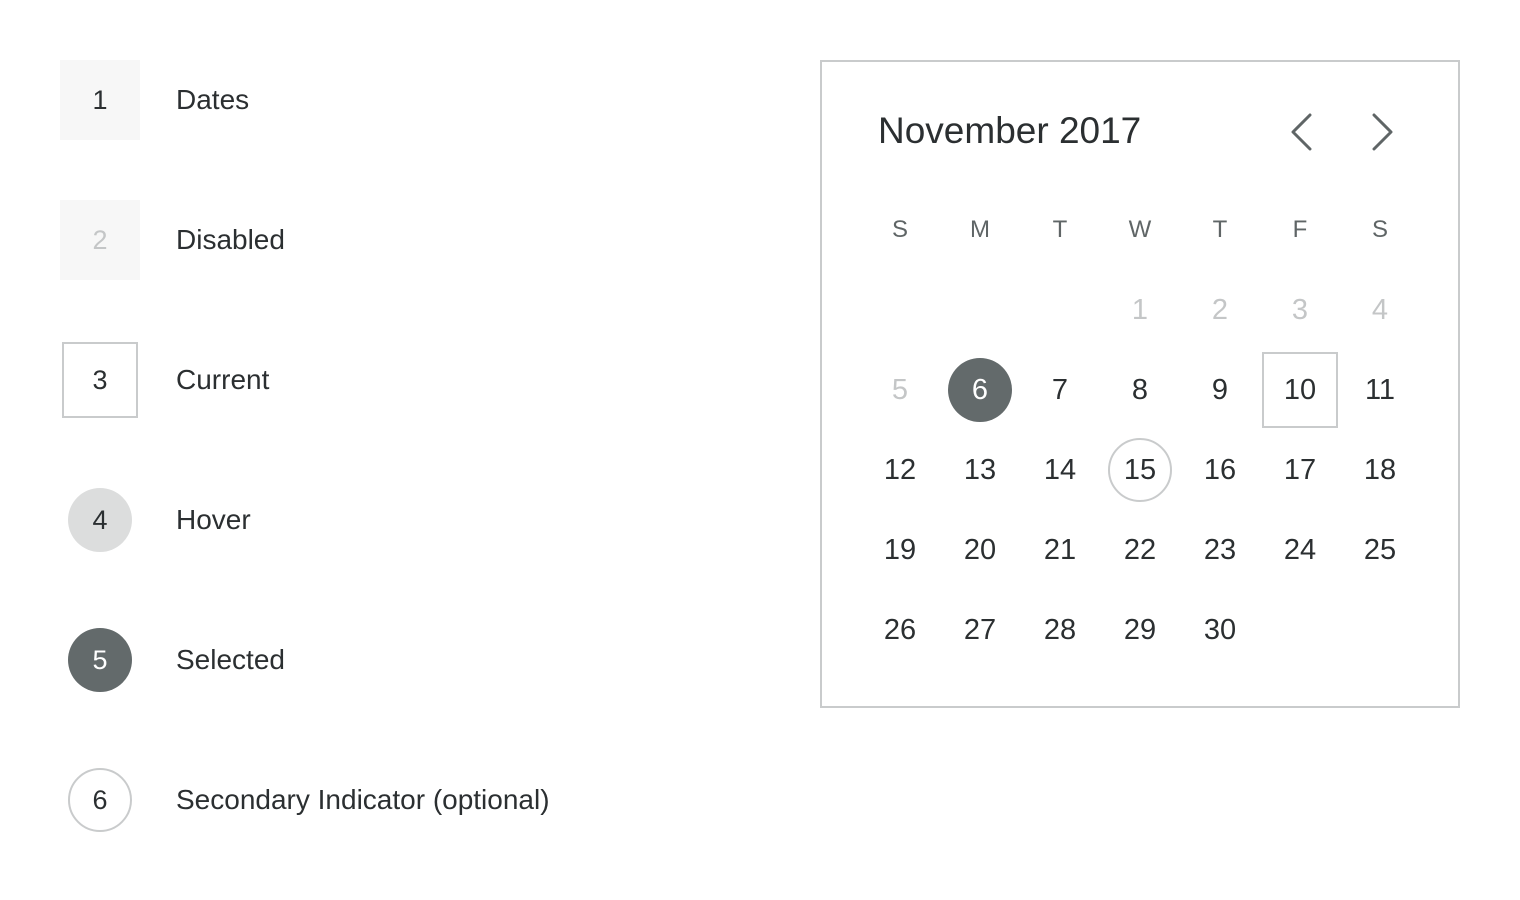  I want to click on calendar-day-number: 30, so click(1220, 629).